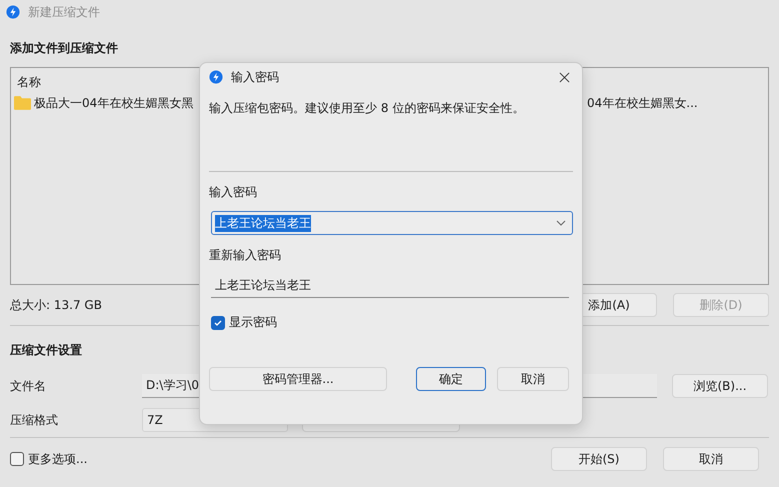  Describe the element at coordinates (114, 103) in the screenshot. I see `file-name: 极品大一04年在校生媚黑女黑` at that location.